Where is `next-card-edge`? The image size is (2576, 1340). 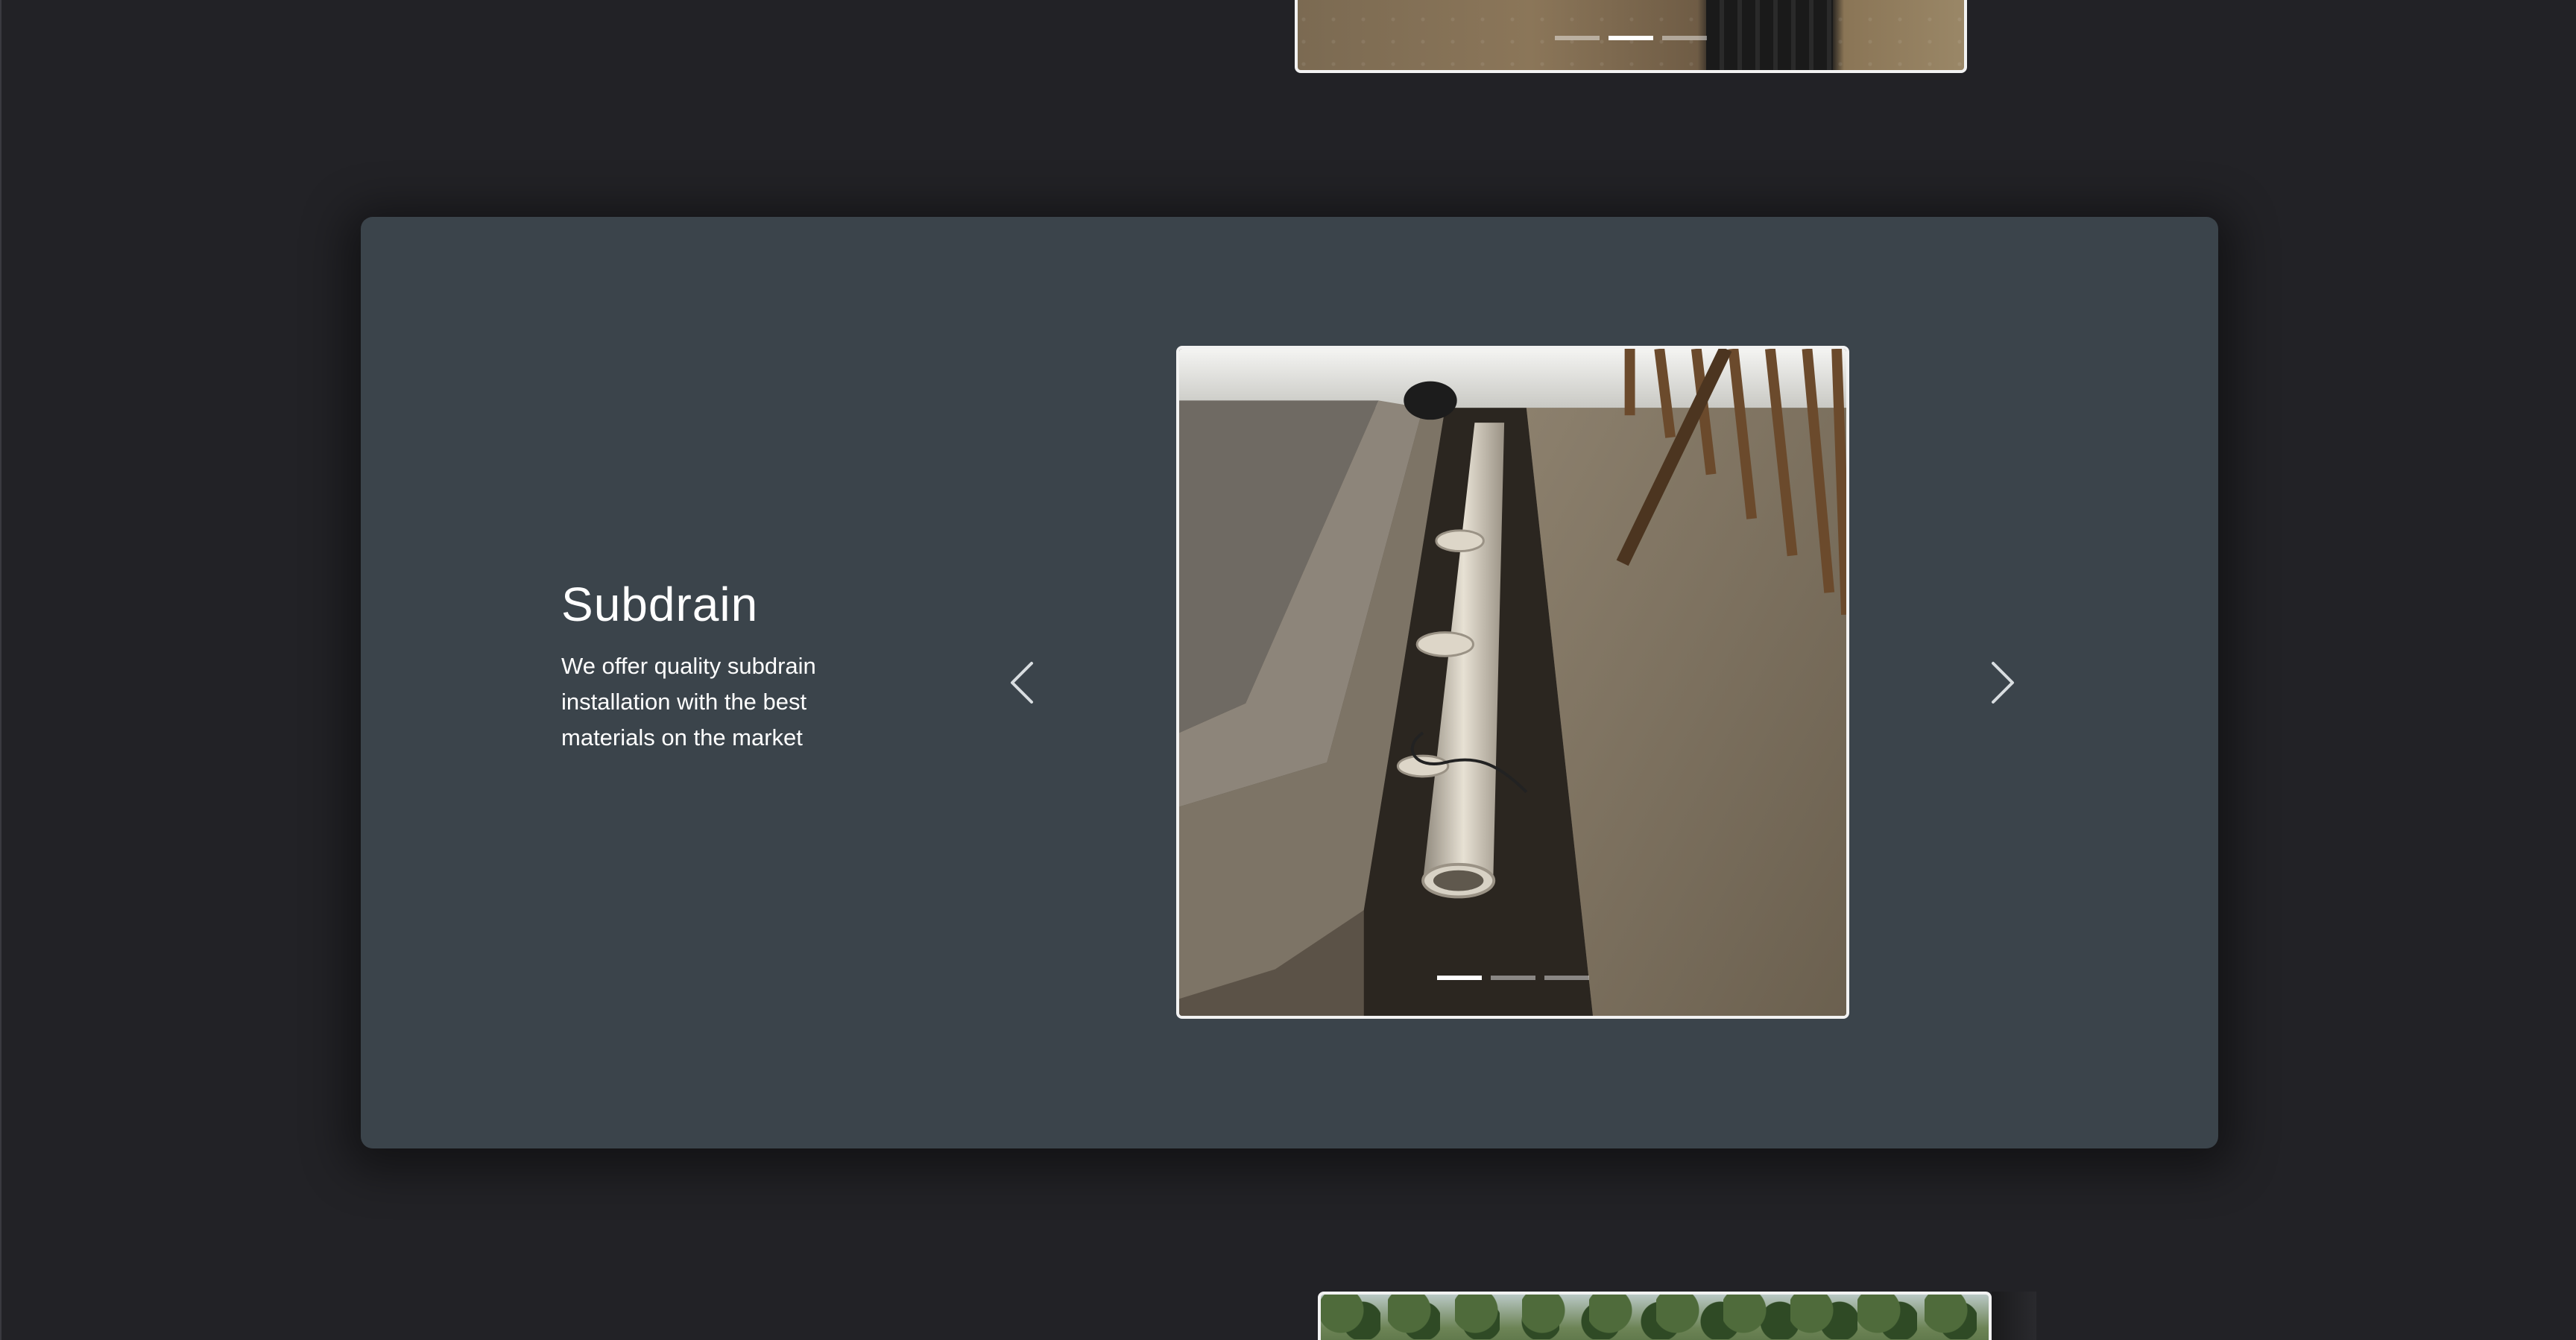 next-card-edge is located at coordinates (2014, 1316).